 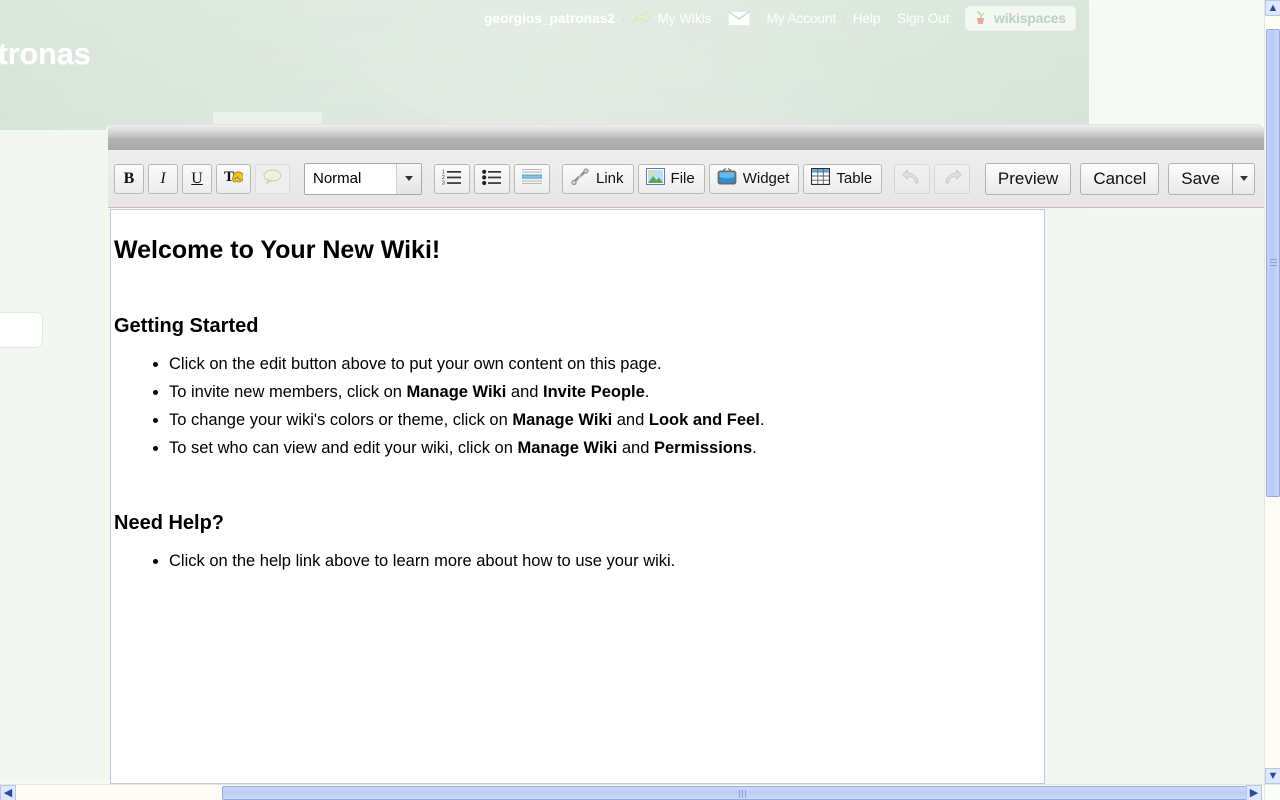 I want to click on editor-titlebar, so click(x=686, y=137).